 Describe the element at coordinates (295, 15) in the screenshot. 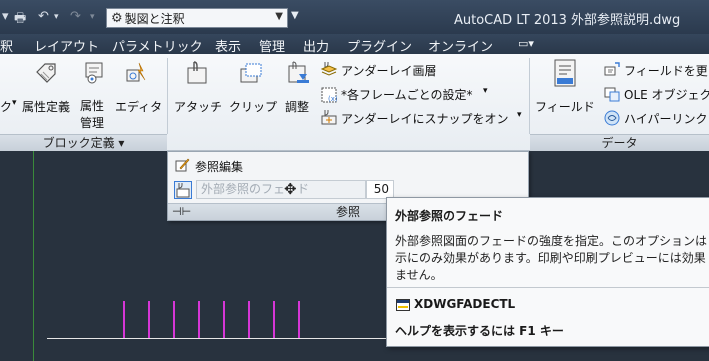

I see `customize-dropdown-icon: ▼` at that location.